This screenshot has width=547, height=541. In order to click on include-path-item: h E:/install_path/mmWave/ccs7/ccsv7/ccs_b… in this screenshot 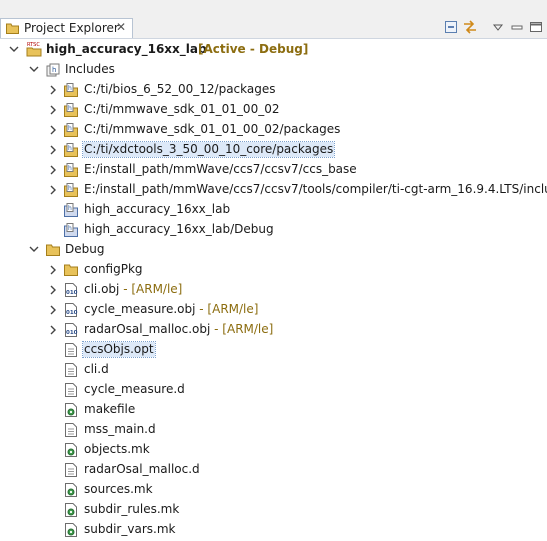, I will do `click(273, 170)`.